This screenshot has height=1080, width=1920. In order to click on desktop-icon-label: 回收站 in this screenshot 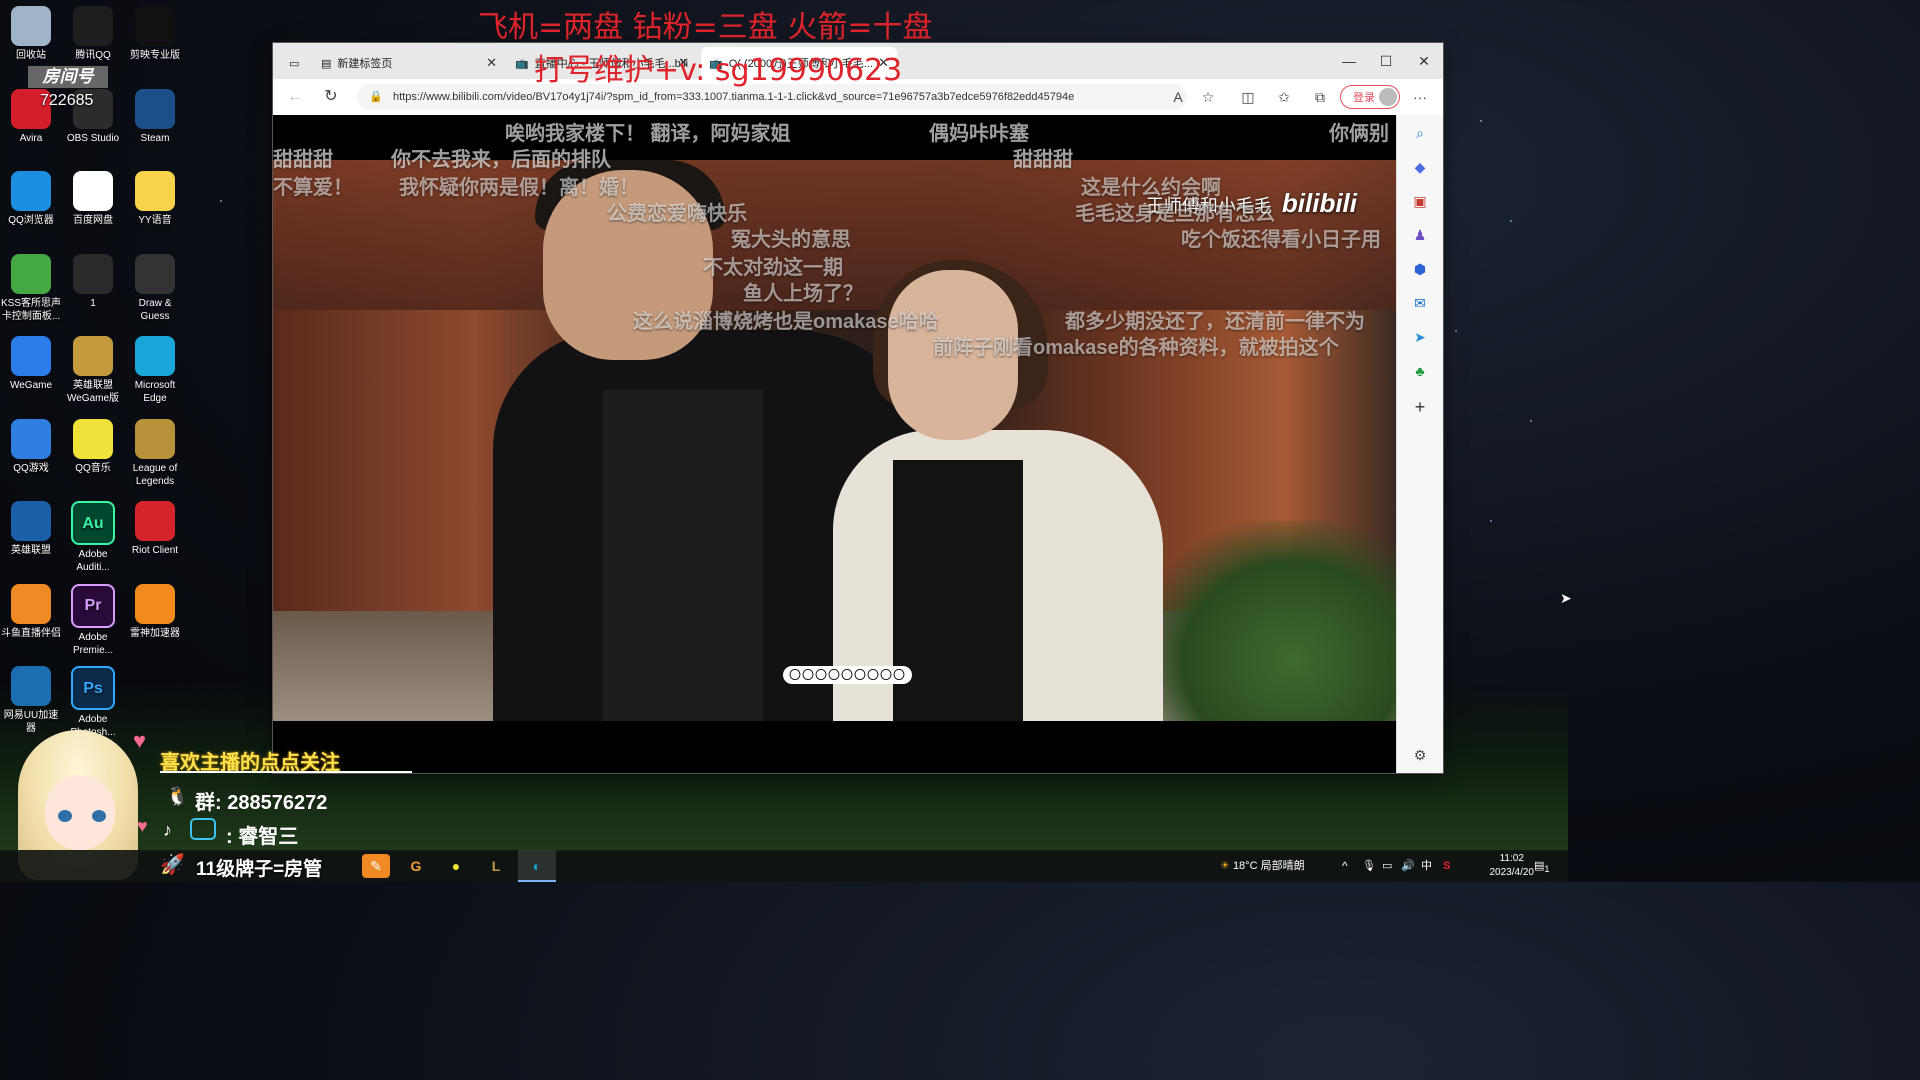, I will do `click(31, 55)`.